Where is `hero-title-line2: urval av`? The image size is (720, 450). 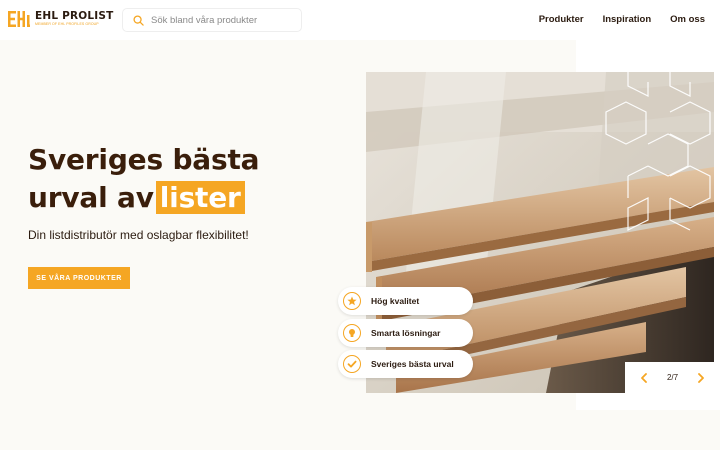
hero-title-line2: urval av is located at coordinates (91, 197).